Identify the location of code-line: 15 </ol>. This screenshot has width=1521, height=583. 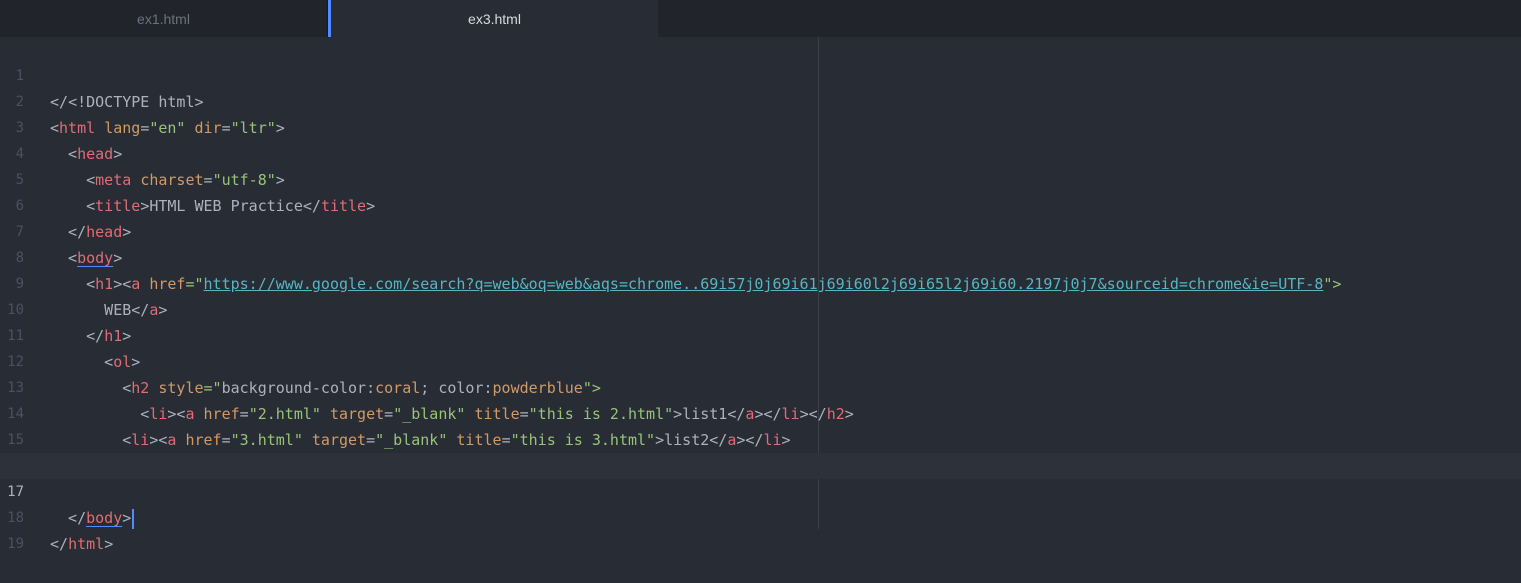
(760, 438).